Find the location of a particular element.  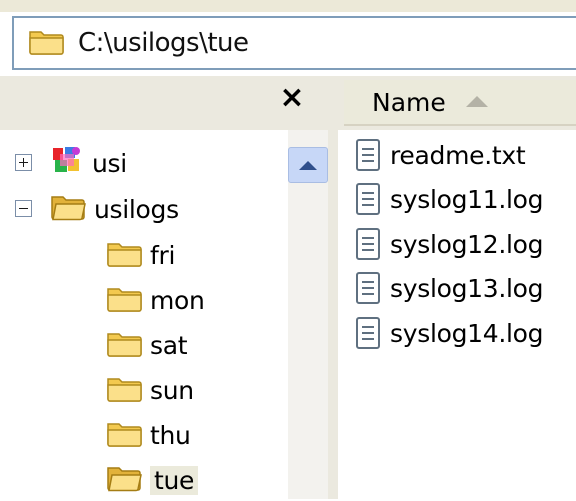

tree-item-thu: thu is located at coordinates (148, 435).